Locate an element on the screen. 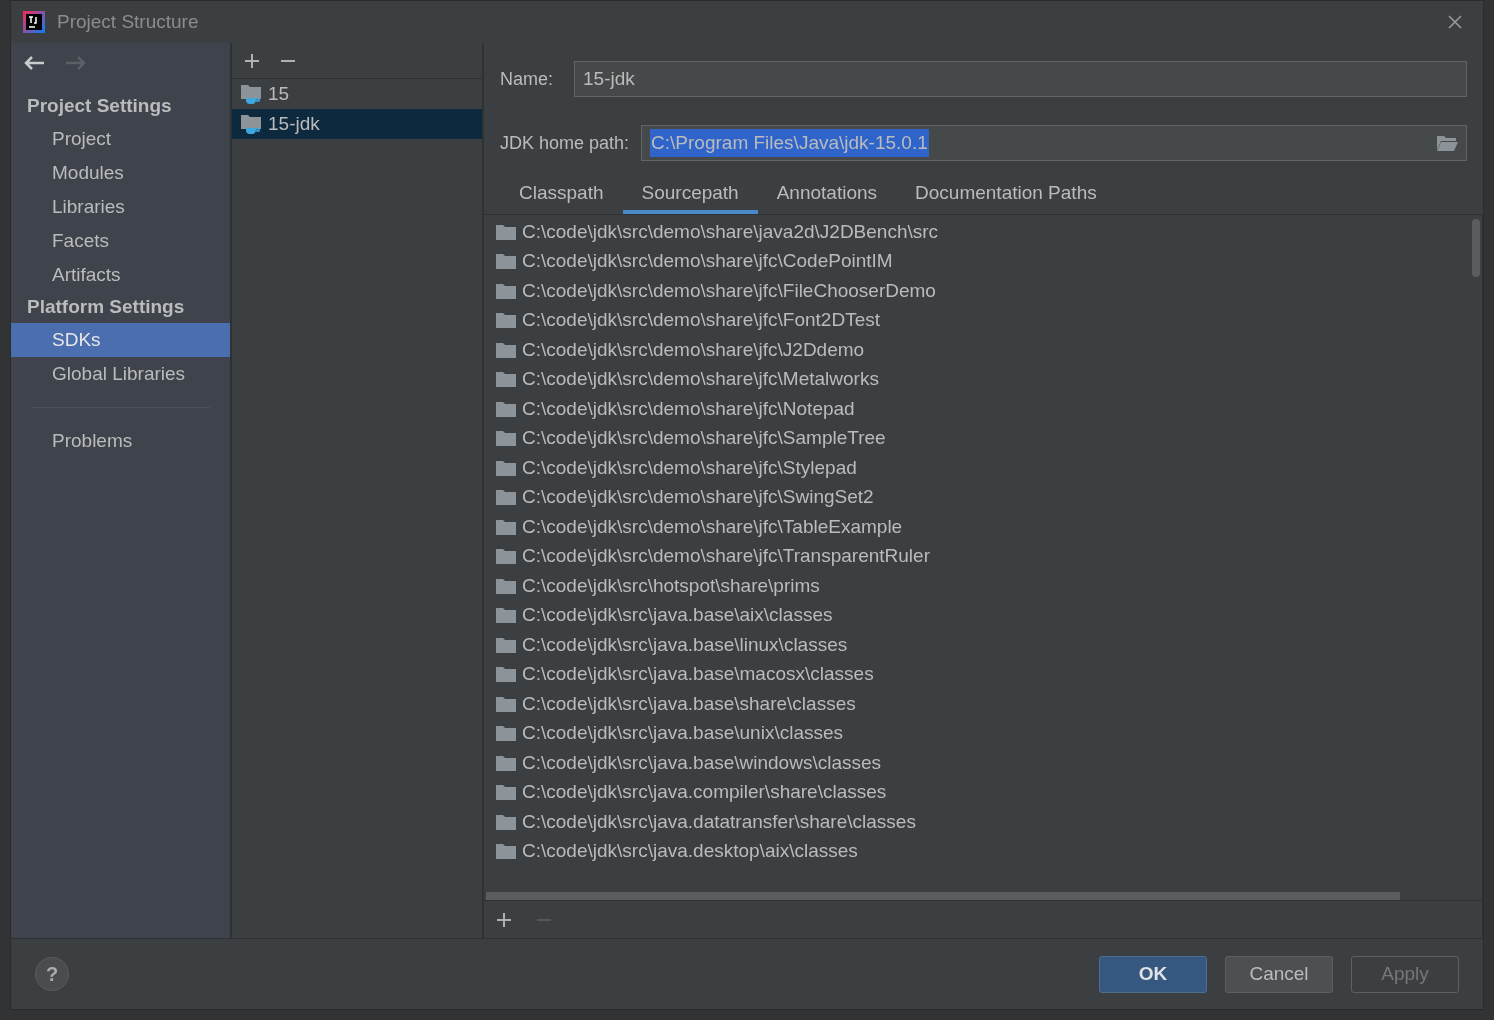 This screenshot has height=1020, width=1494. sidebar-item: Modules is located at coordinates (120, 173).